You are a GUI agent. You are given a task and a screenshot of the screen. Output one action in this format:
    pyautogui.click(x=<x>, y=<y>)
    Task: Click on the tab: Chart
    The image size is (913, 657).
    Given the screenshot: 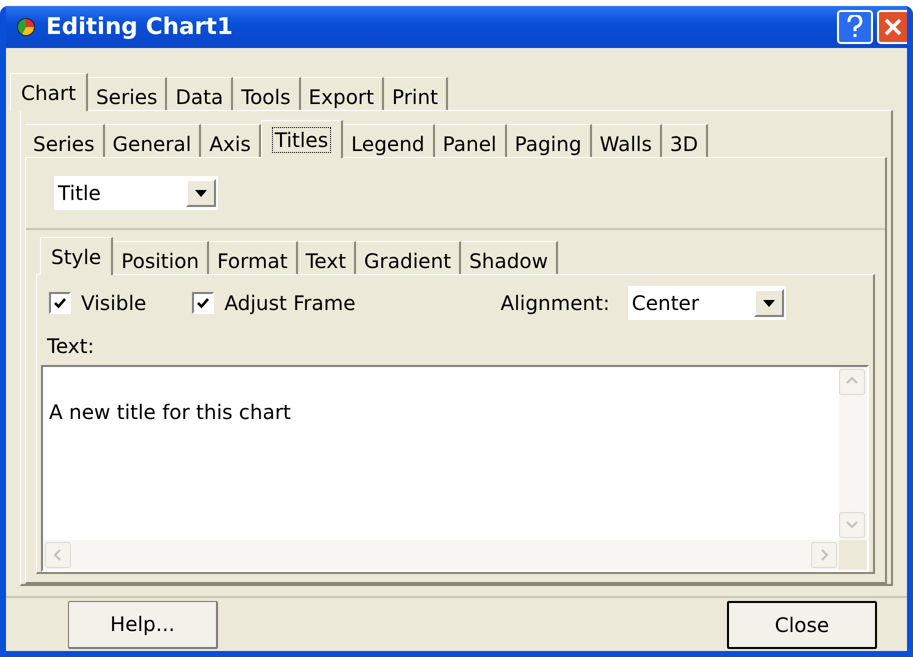 What is the action you would take?
    pyautogui.click(x=49, y=92)
    